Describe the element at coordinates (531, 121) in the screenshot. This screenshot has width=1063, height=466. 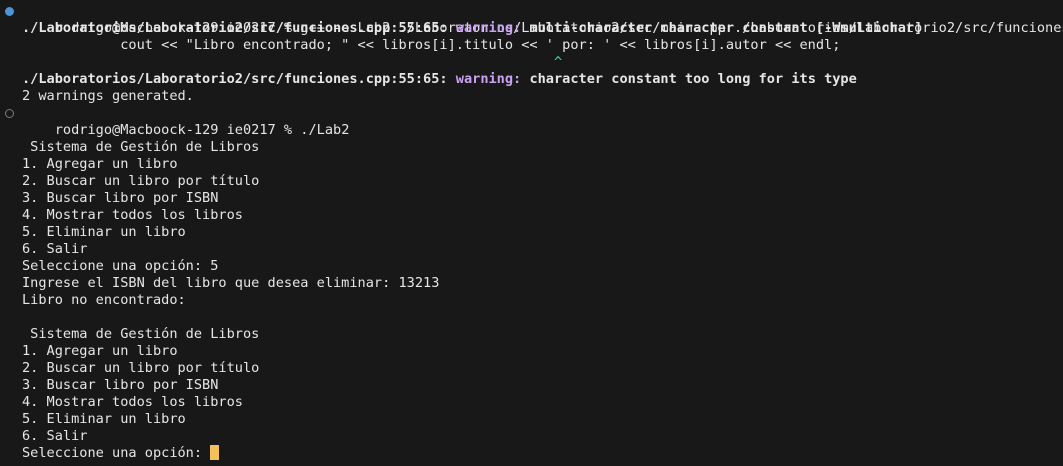
I see `command-line-run: rodrigo@Macboock-129 ie0217 % ./Lab2` at that location.